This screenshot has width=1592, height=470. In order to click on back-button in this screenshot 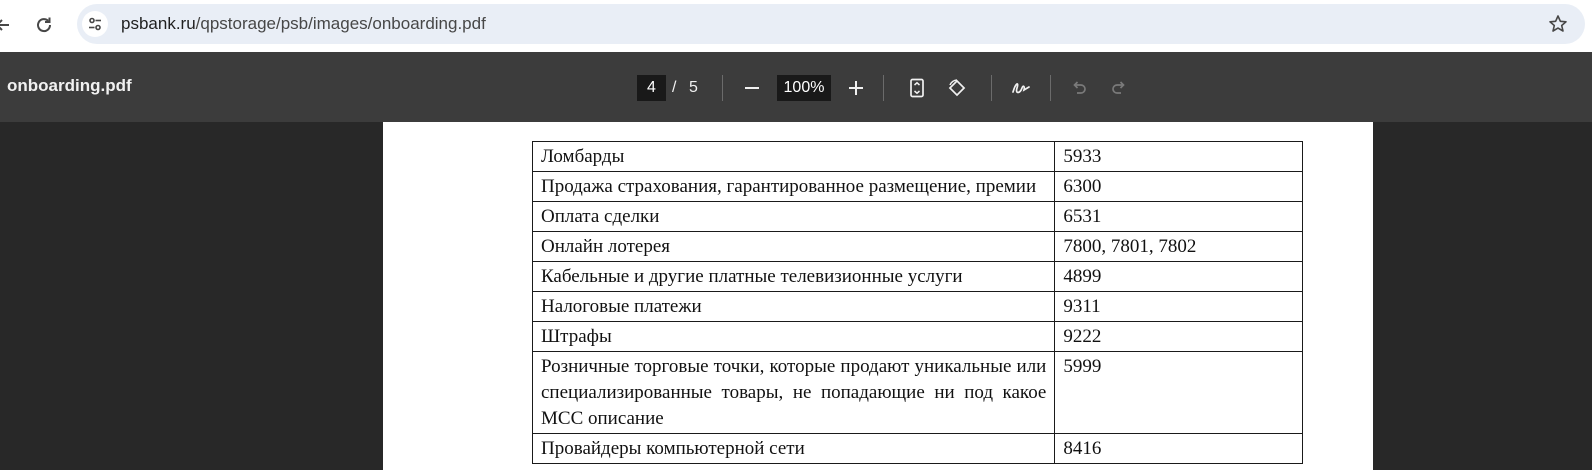, I will do `click(9, 25)`.